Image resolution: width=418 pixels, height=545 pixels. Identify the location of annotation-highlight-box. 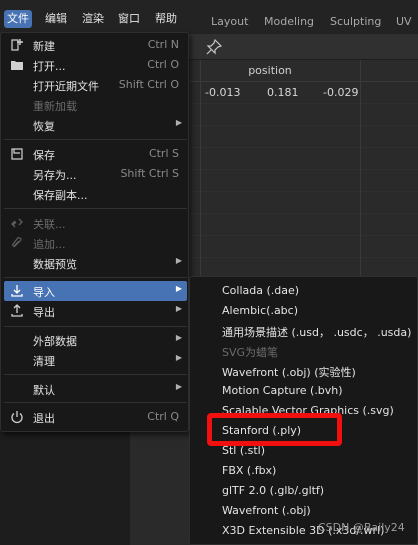
(274, 429).